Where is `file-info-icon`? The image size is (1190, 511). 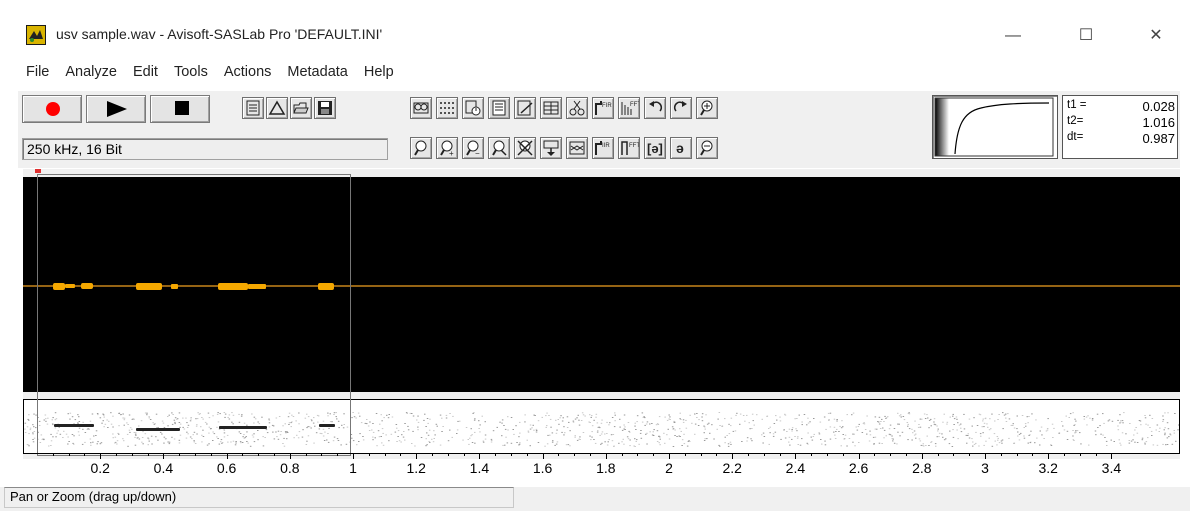
file-info-icon is located at coordinates (253, 108).